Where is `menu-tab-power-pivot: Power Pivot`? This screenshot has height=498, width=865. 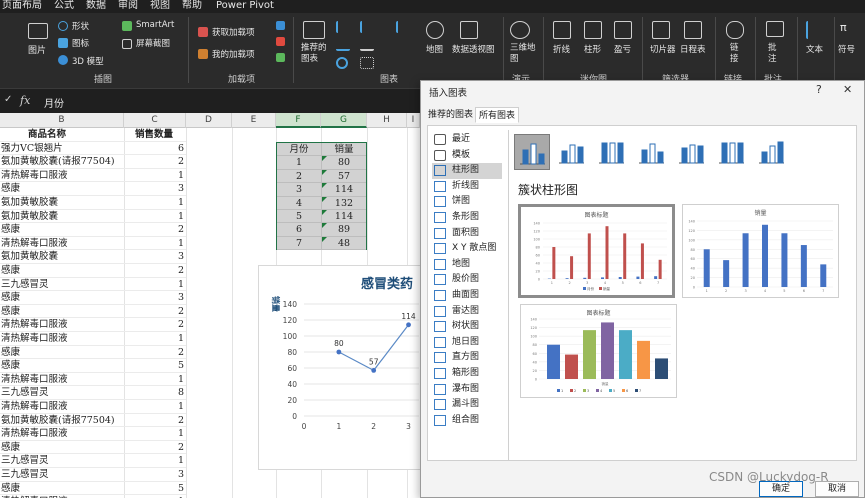 menu-tab-power-pivot: Power Pivot is located at coordinates (245, 6).